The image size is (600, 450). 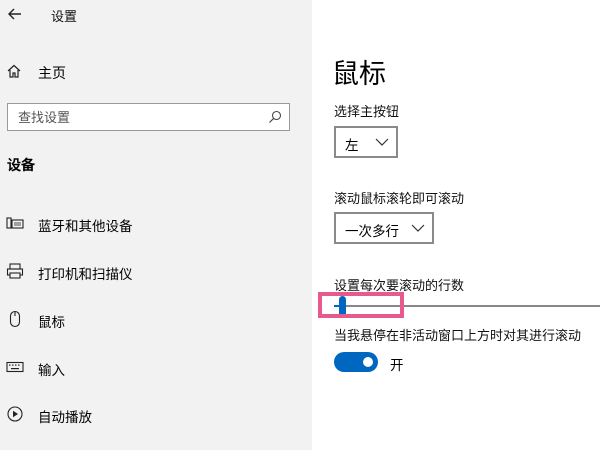 I want to click on keyboard-icon, so click(x=15, y=367).